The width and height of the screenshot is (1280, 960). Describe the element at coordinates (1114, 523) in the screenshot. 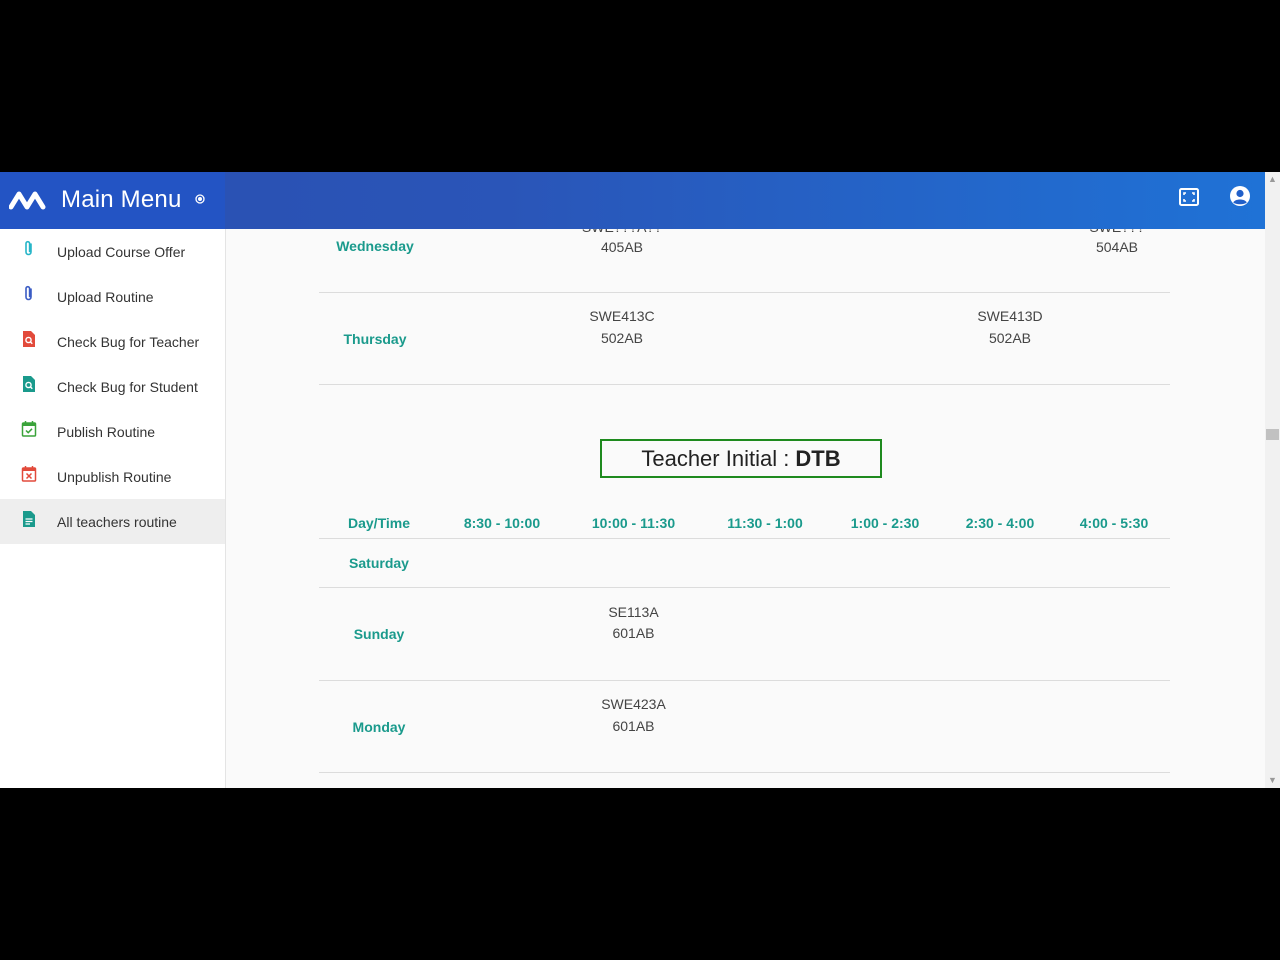

I see `header-time-slot: 4:00 - 5:30` at that location.